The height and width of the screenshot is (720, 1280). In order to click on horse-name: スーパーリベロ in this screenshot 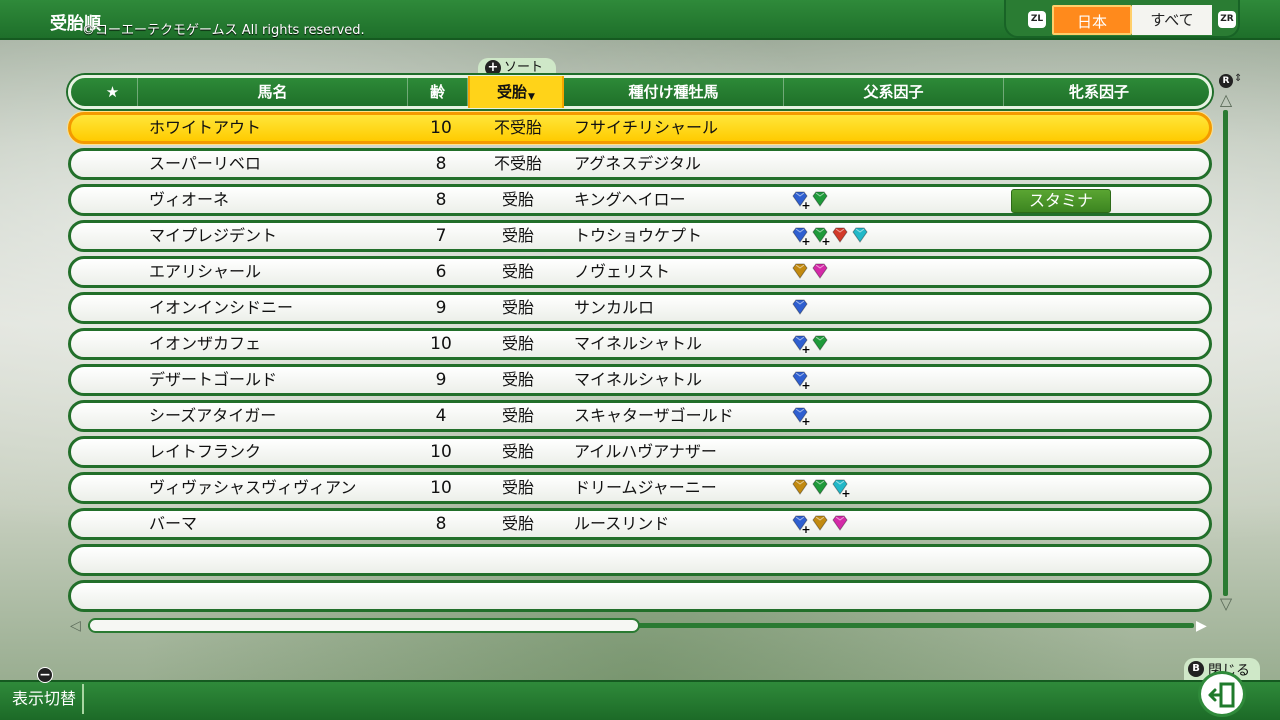, I will do `click(205, 163)`.